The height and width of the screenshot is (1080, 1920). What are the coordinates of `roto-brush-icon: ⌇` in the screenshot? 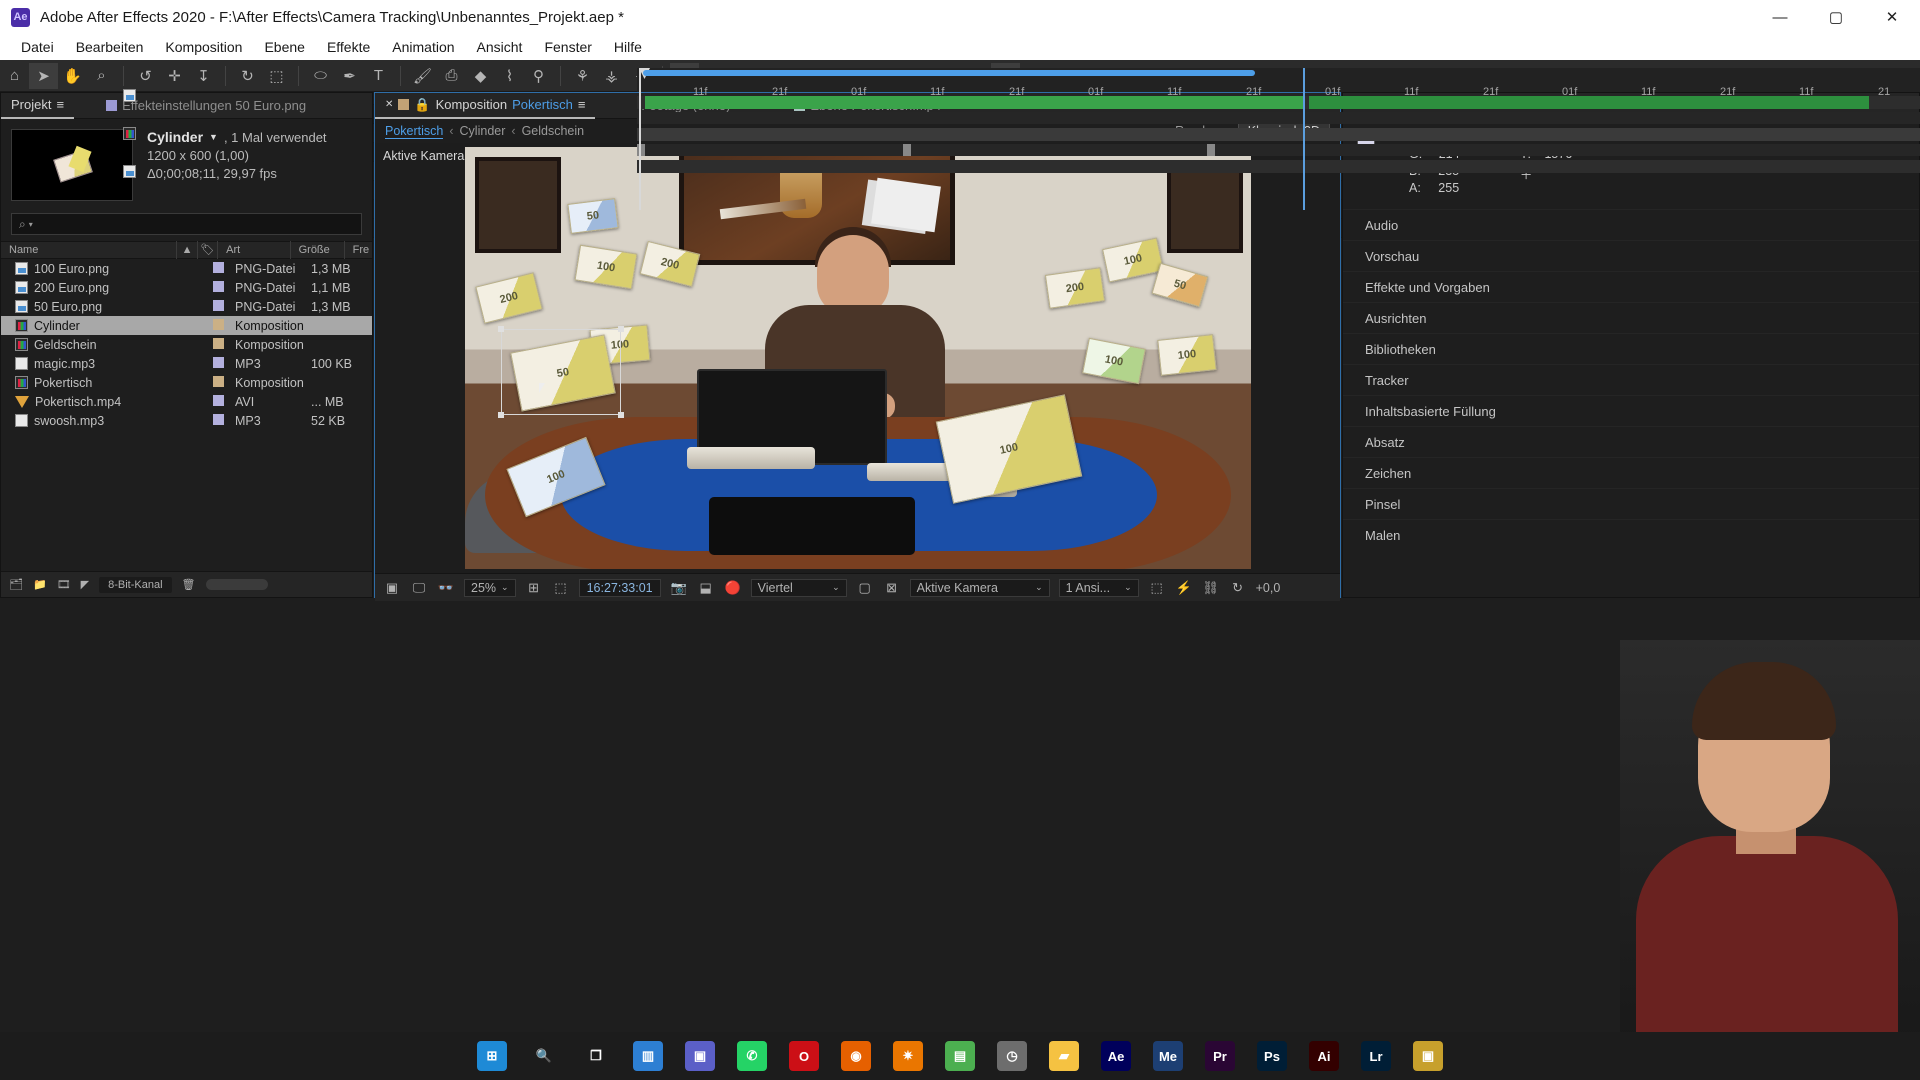 It's located at (509, 76).